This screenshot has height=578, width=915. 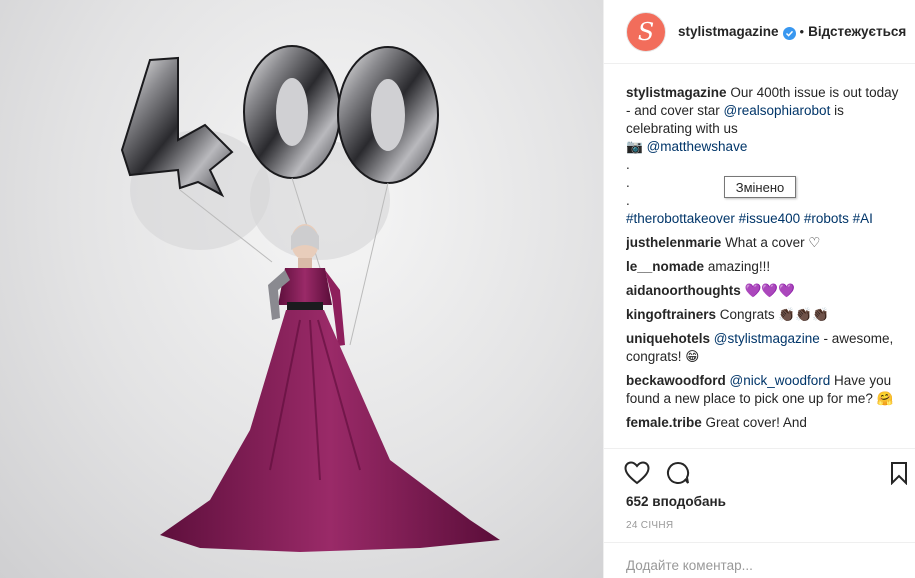 I want to click on comment-item: female.tribe Great cover! And, so click(x=766, y=423).